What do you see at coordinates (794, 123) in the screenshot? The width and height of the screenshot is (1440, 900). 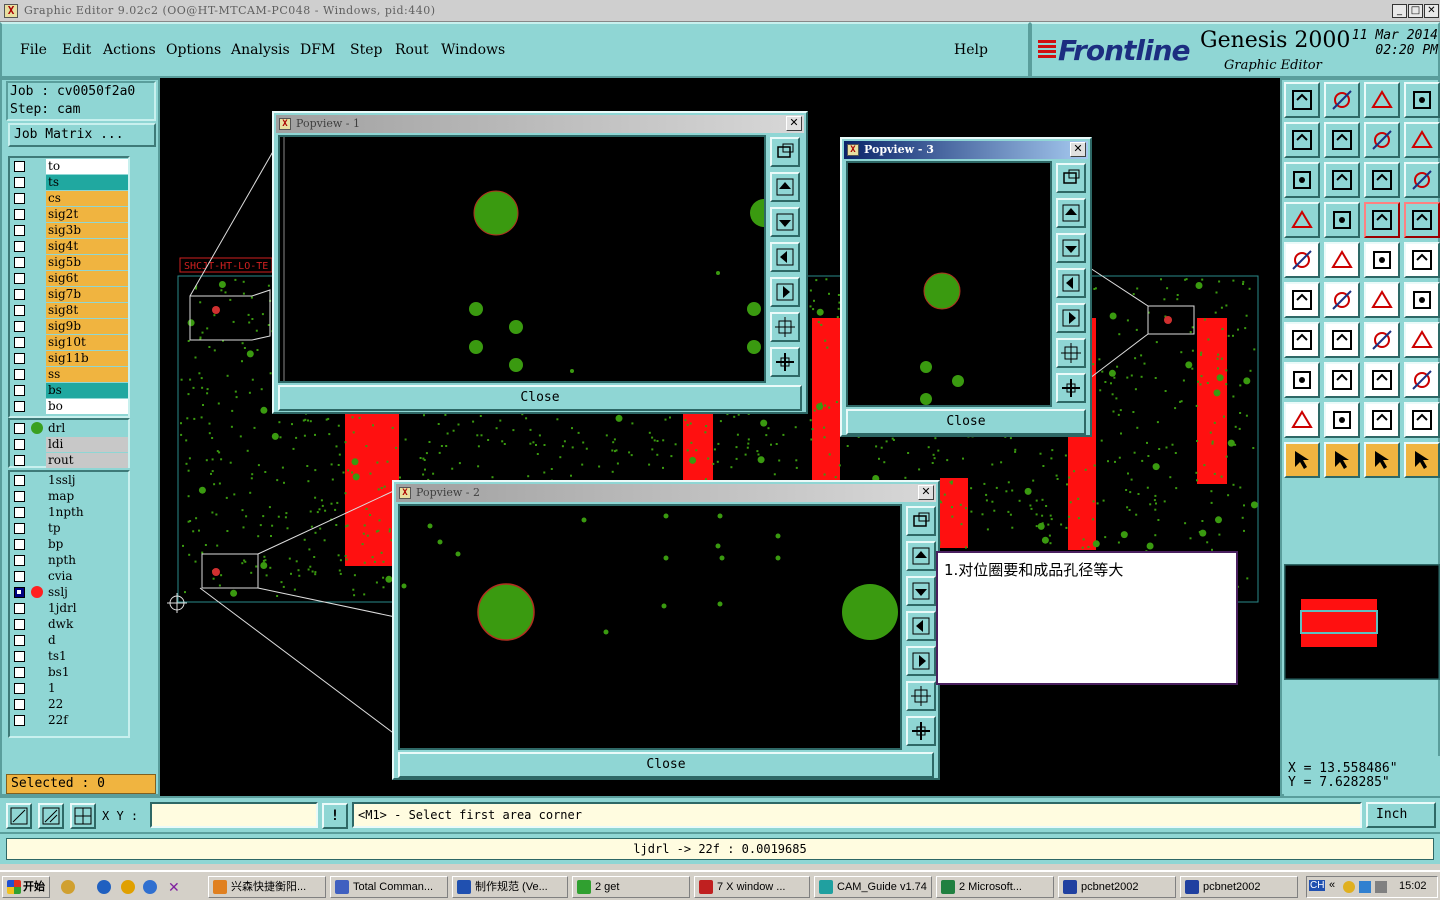 I see `popview-1-close-icon: ✕` at bounding box center [794, 123].